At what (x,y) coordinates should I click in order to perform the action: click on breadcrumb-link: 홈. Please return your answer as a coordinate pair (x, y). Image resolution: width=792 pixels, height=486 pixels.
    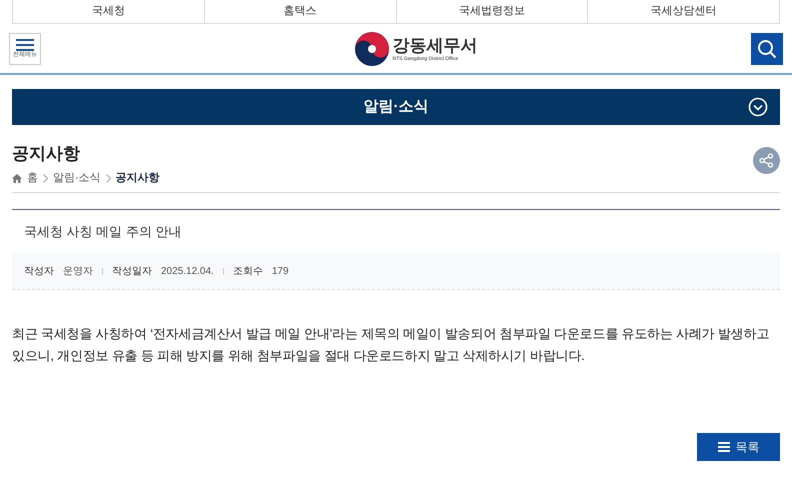
    Looking at the image, I should click on (32, 178).